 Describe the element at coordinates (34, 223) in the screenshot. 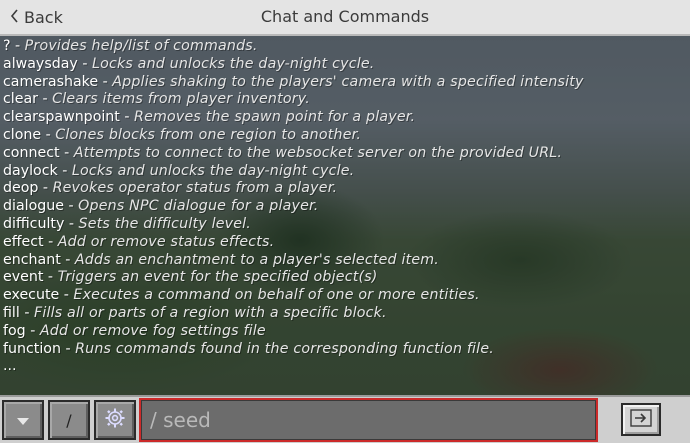

I see `command-name: difficulty` at that location.